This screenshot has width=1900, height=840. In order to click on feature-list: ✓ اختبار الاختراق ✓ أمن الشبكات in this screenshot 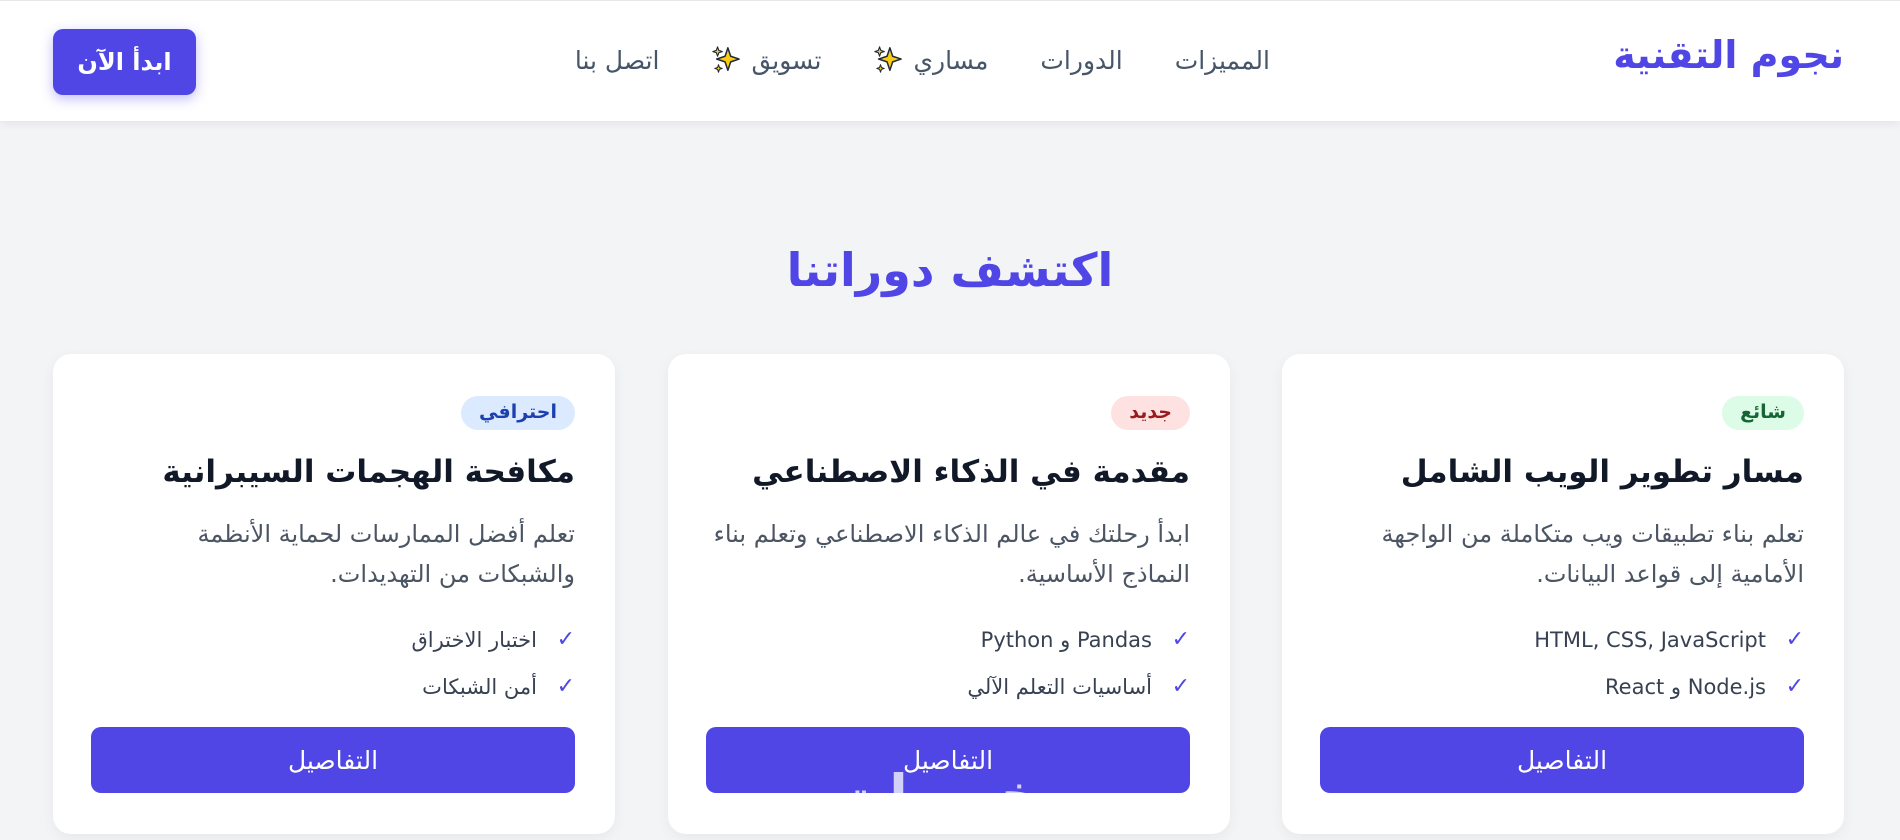, I will do `click(493, 663)`.